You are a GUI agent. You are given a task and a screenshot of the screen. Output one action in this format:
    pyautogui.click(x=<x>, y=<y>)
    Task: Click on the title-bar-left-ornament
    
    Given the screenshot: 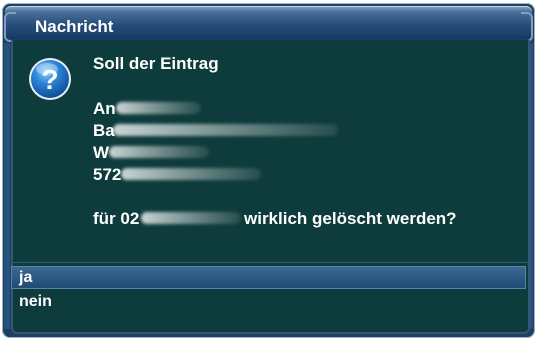 What is the action you would take?
    pyautogui.click(x=10, y=27)
    